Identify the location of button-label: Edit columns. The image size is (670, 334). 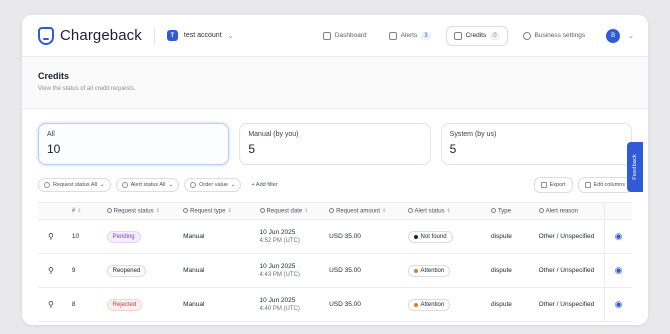
(609, 185).